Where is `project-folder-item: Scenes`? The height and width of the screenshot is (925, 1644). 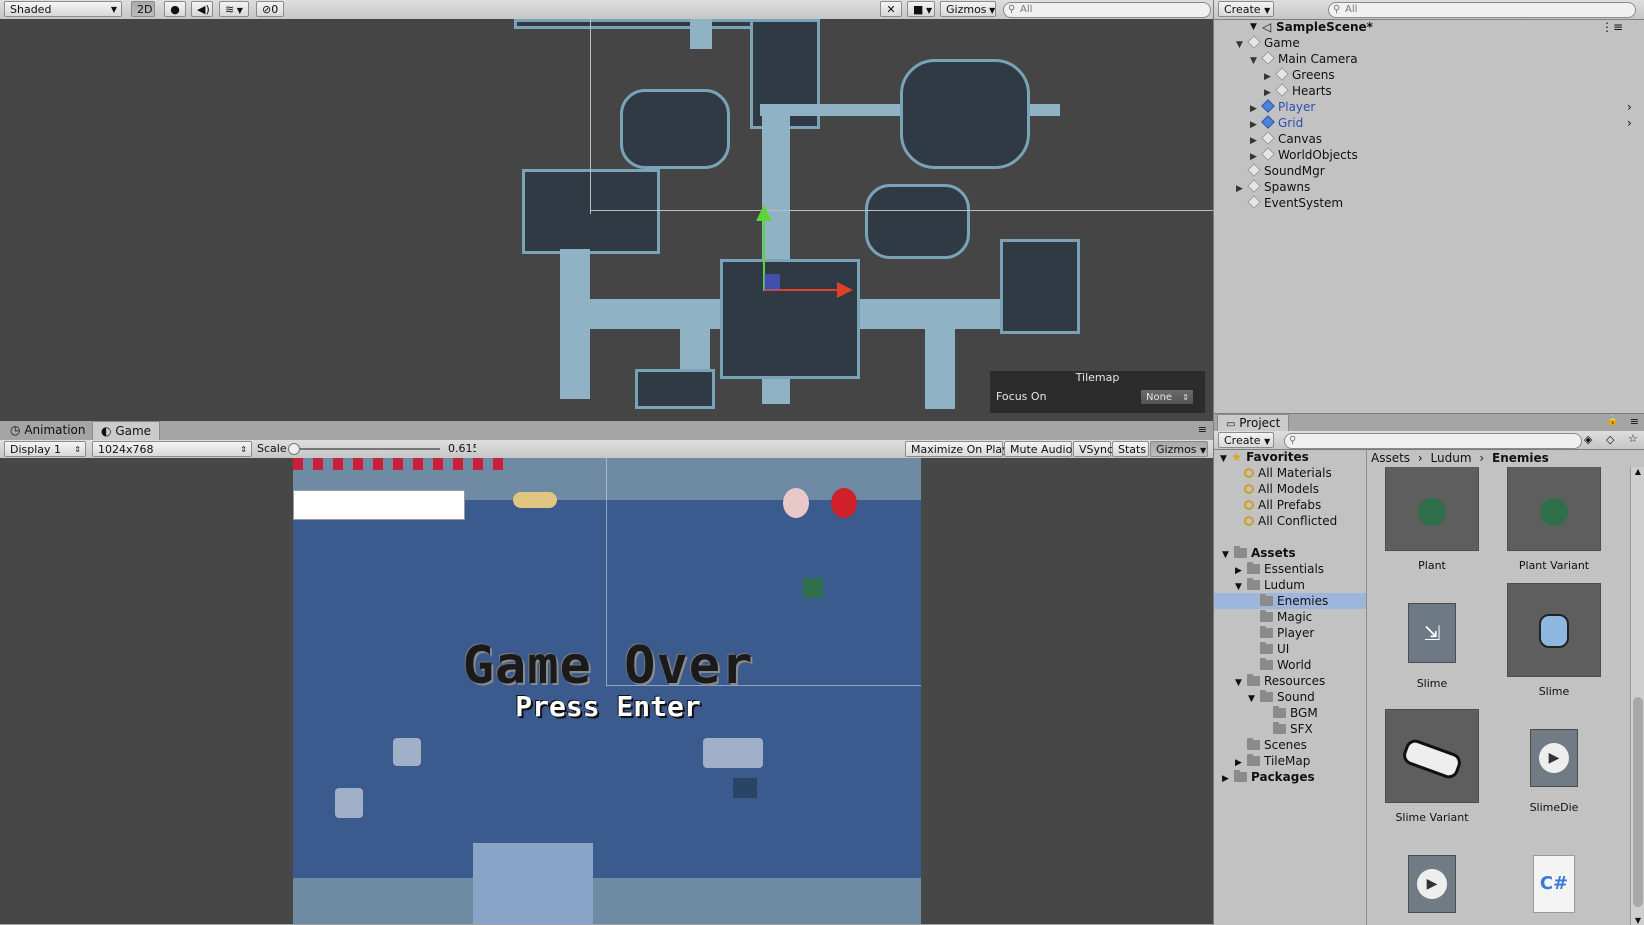
project-folder-item: Scenes is located at coordinates (1271, 745).